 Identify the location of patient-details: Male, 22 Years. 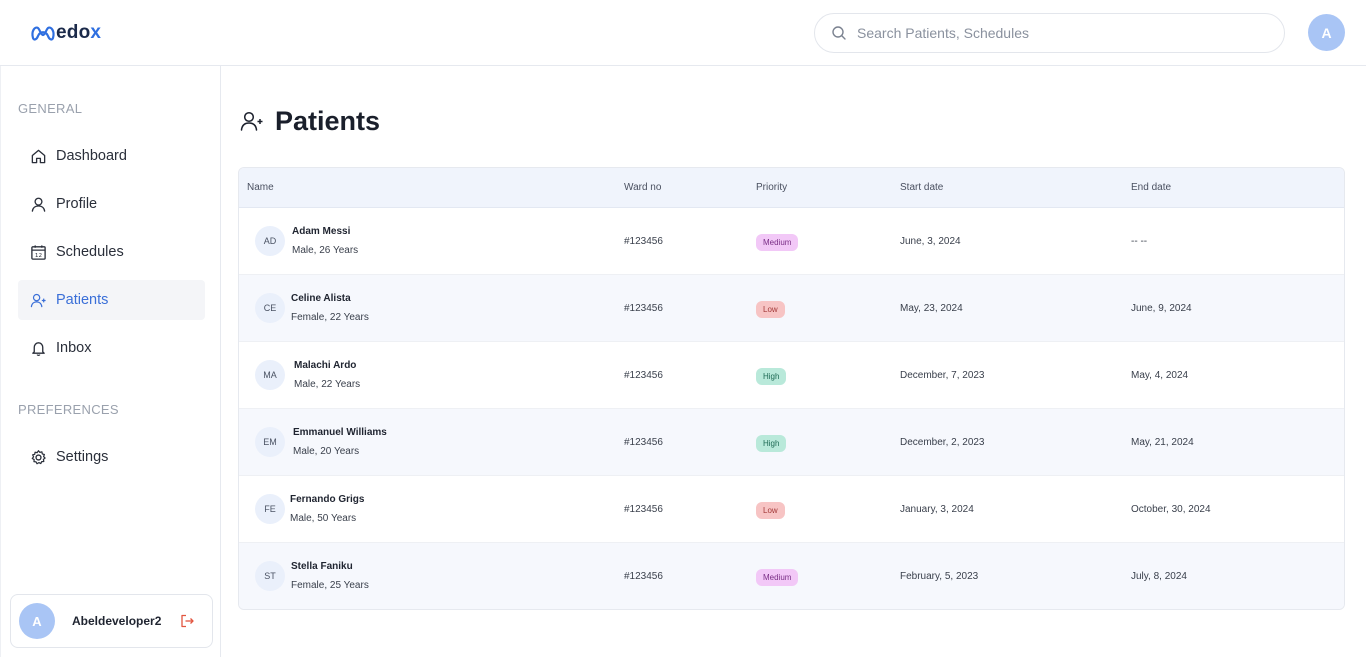
(327, 384).